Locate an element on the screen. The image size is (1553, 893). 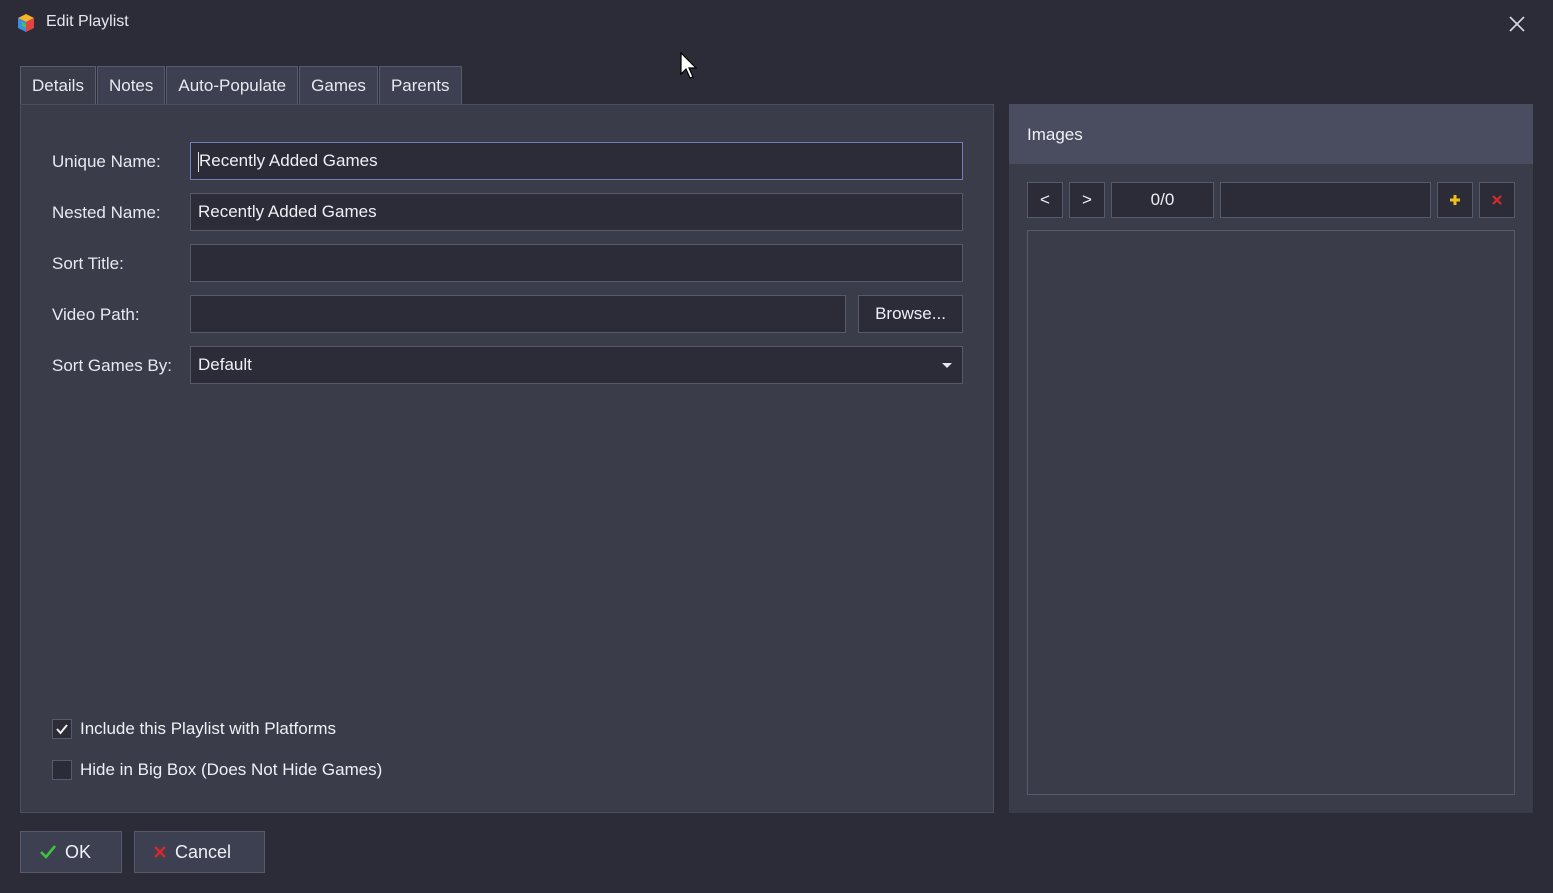
hide-in-big-box-checkbox-row: Hide in Big Box (Does Not Hide Games) is located at coordinates (217, 770).